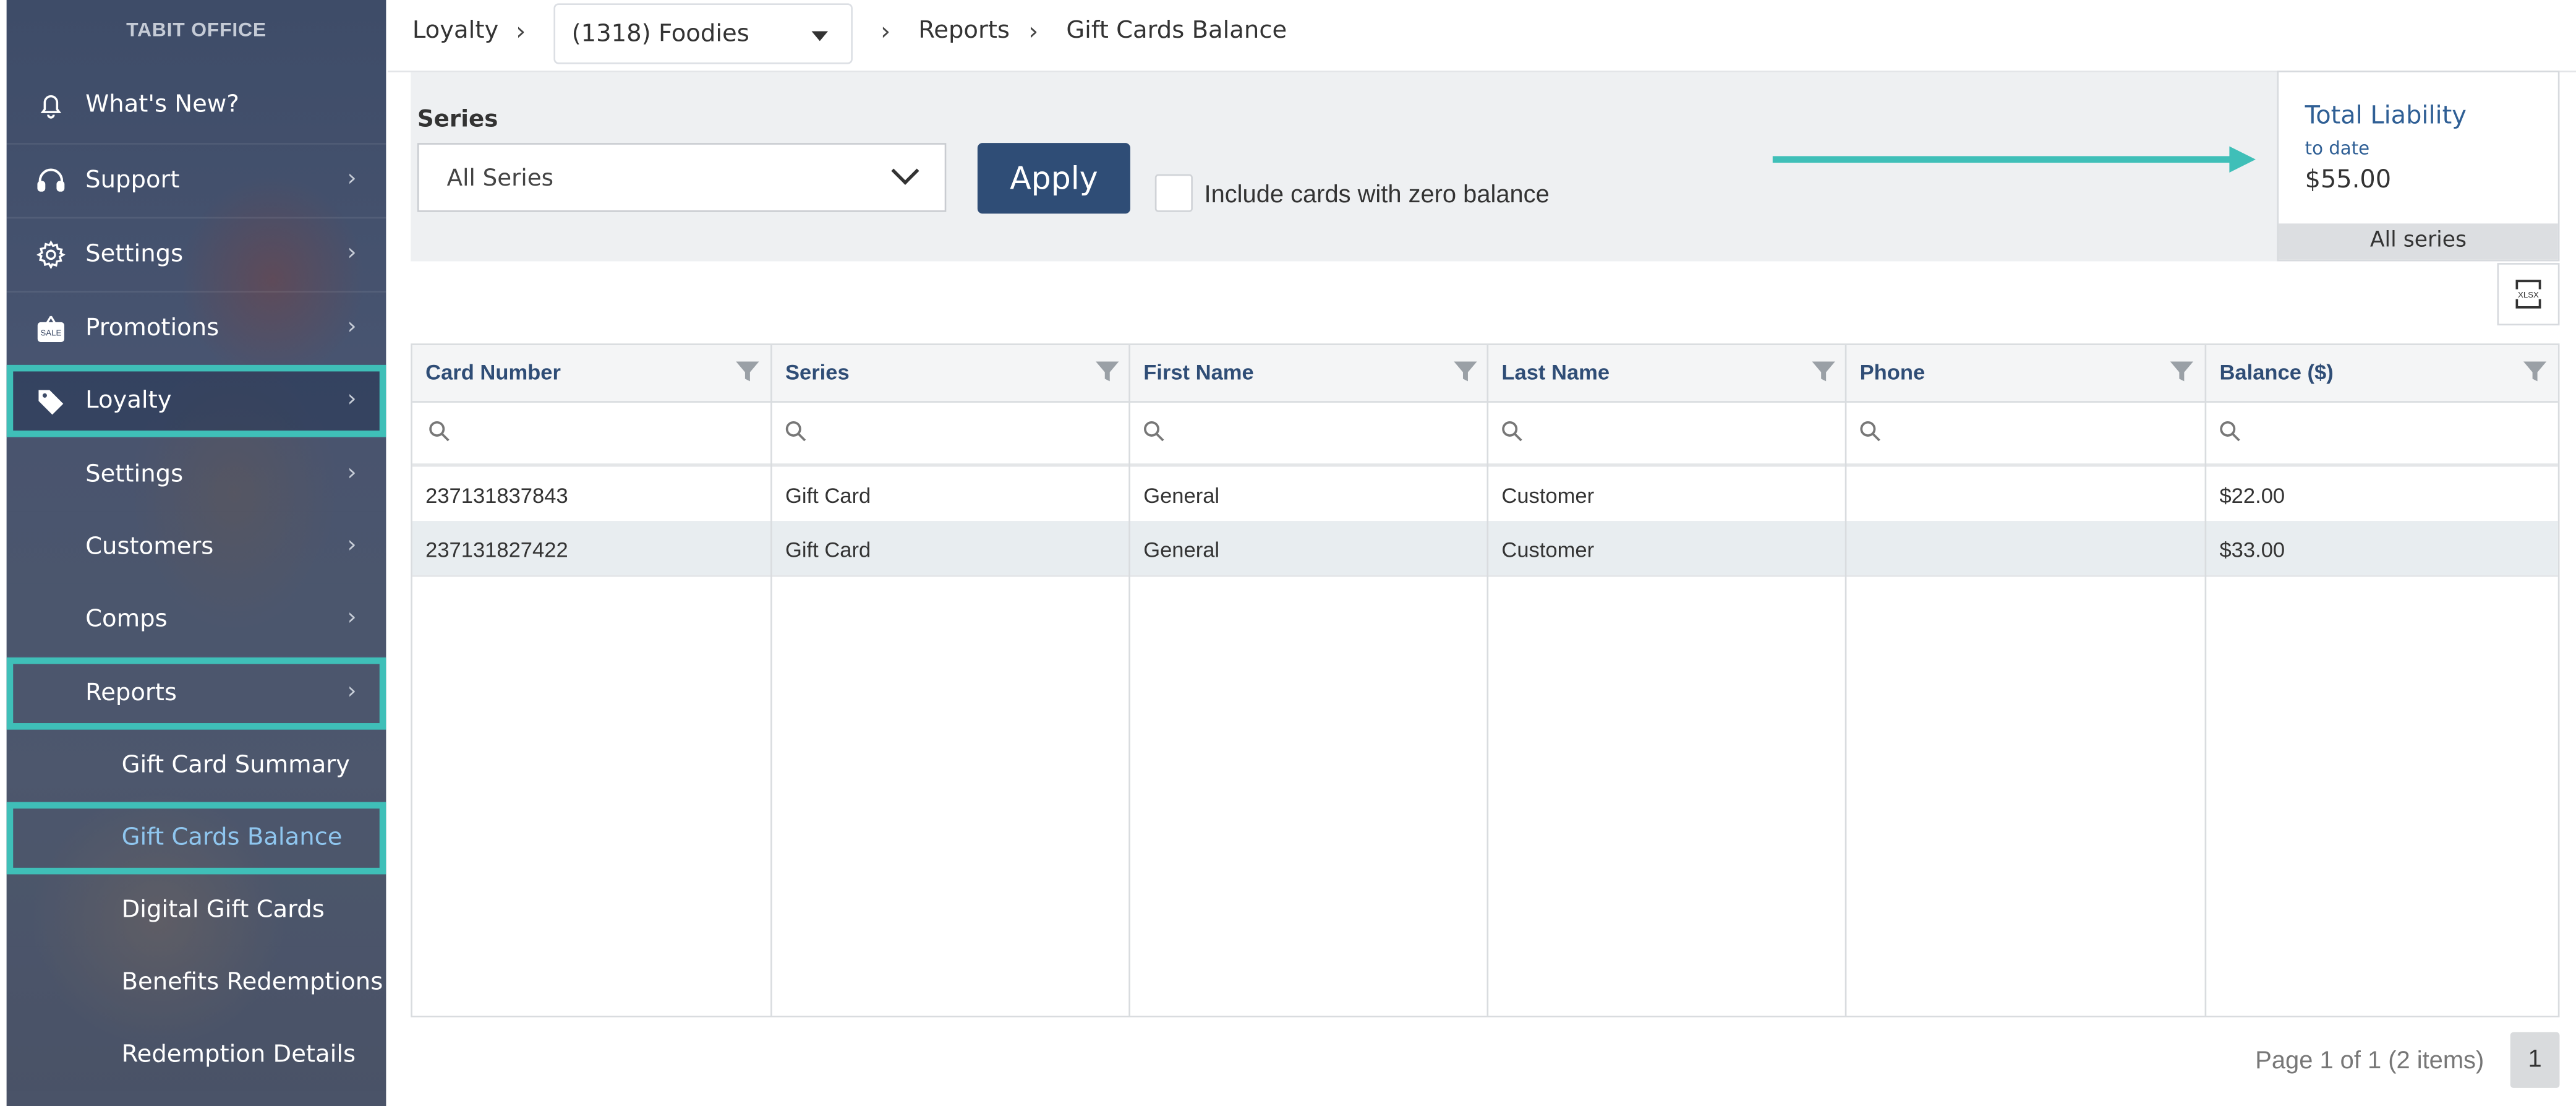  I want to click on sidebar-item-customers: Customers ›, so click(196, 547).